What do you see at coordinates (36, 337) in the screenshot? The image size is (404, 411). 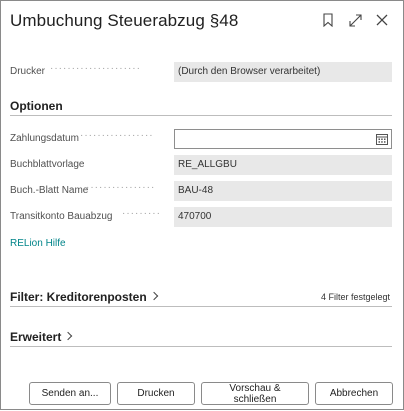 I see `advanced-section-title: Erweitert` at bounding box center [36, 337].